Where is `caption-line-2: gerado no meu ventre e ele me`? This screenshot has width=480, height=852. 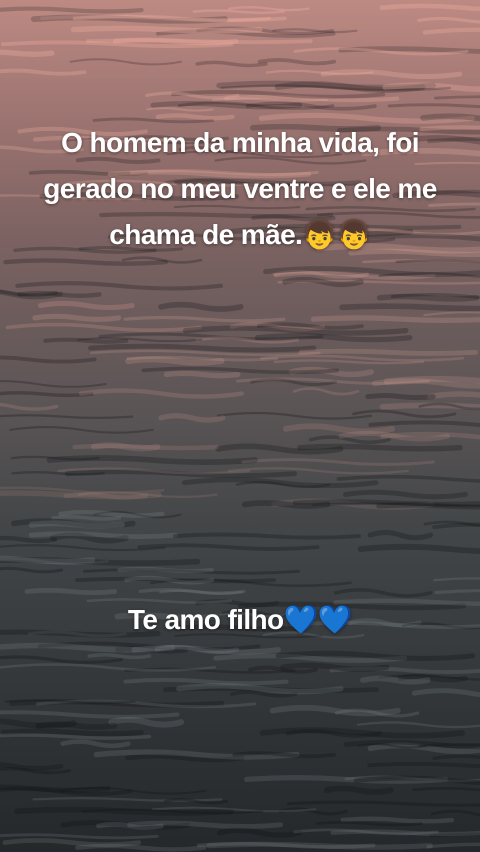 caption-line-2: gerado no meu ventre e ele me is located at coordinates (240, 188).